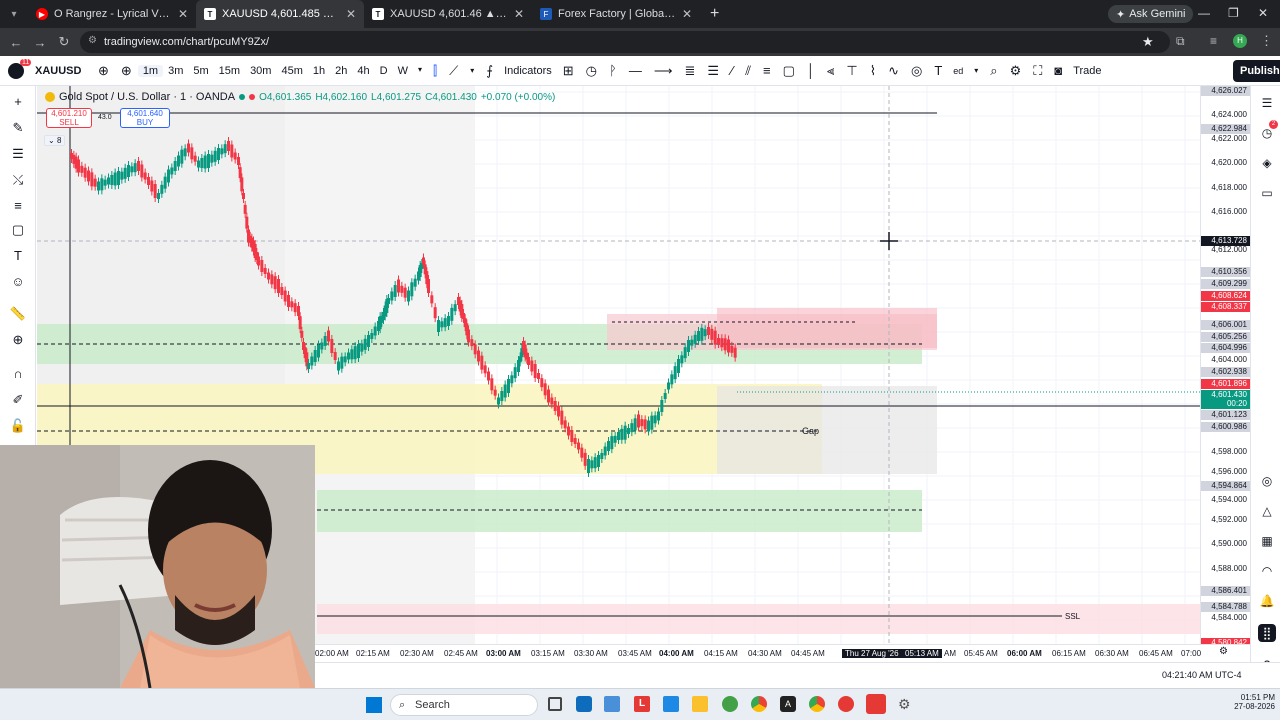 The image size is (1280, 720). Describe the element at coordinates (489, 71) in the screenshot. I see `indicators-icon: ⨍` at that location.